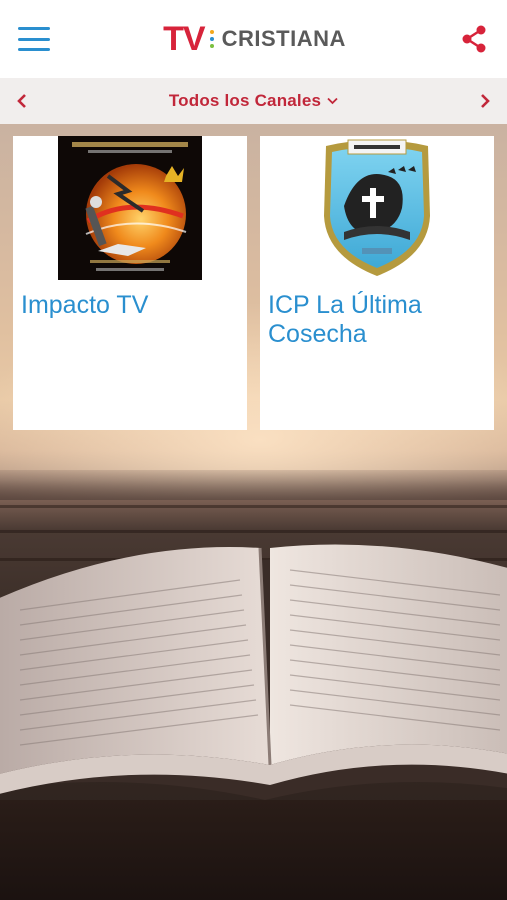  I want to click on chevron-down-icon, so click(332, 101).